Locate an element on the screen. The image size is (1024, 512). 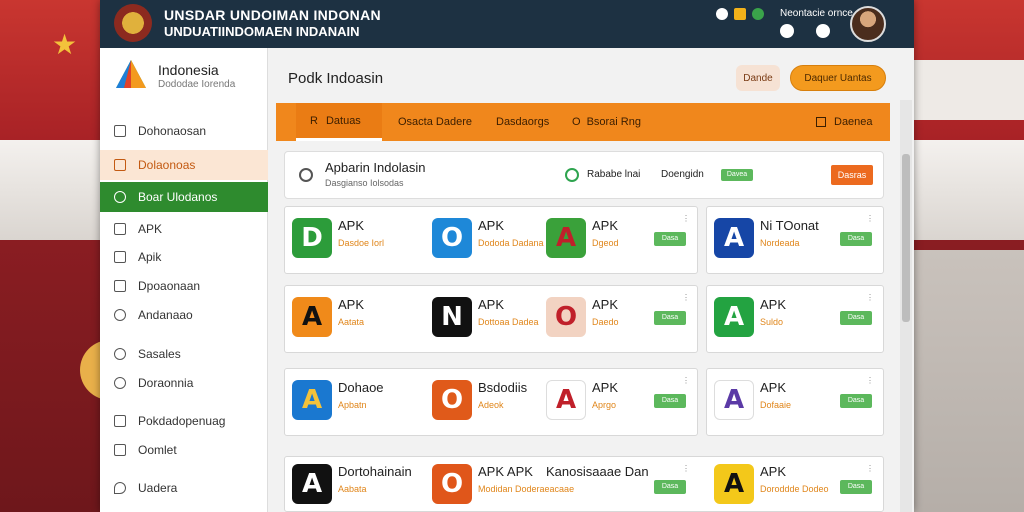
app-tile: O Bsdodiis Adeok is located at coordinates (487, 397).